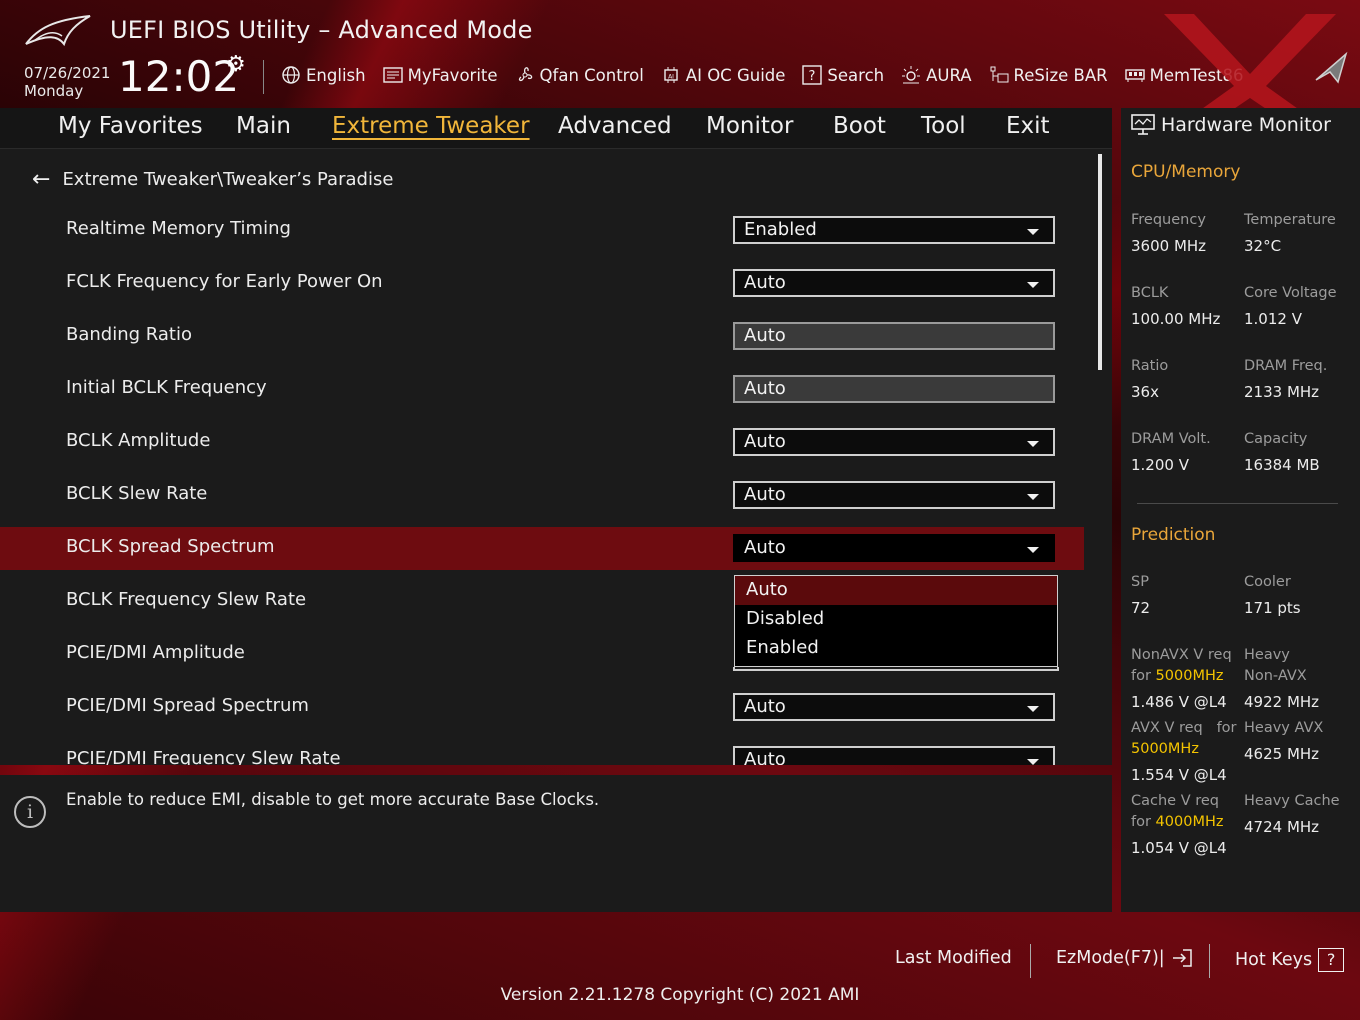  What do you see at coordinates (440, 75) in the screenshot?
I see `toolbar-myfavorite: MyFavorite` at bounding box center [440, 75].